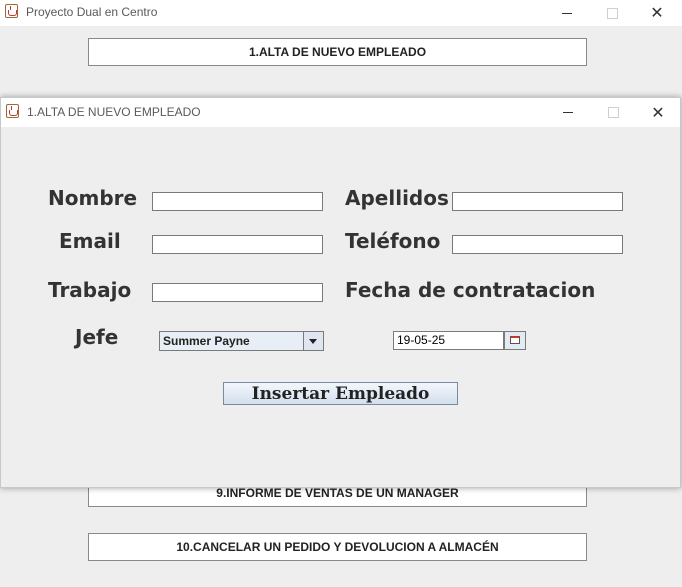 The image size is (682, 587). I want to click on apellidos-label: Apellidos, so click(397, 198).